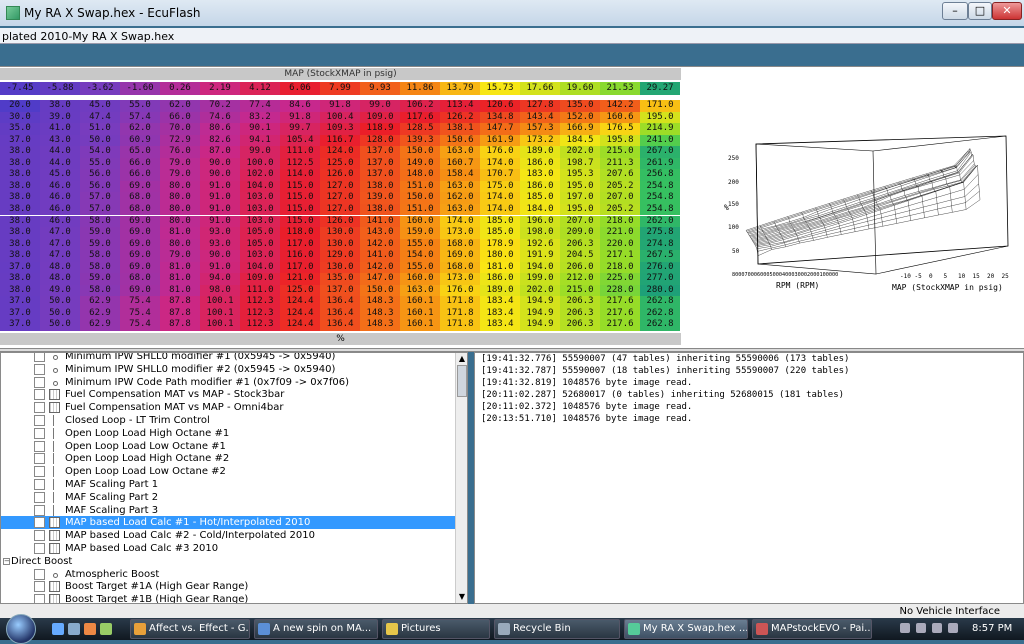  I want to click on map-cell: 79.0, so click(180, 256).